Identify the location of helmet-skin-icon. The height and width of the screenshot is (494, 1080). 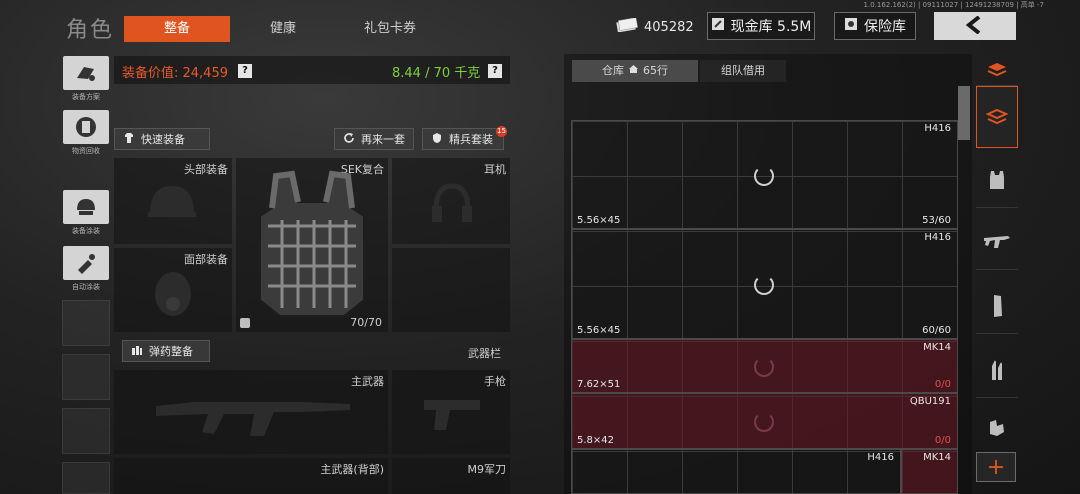
(86, 207).